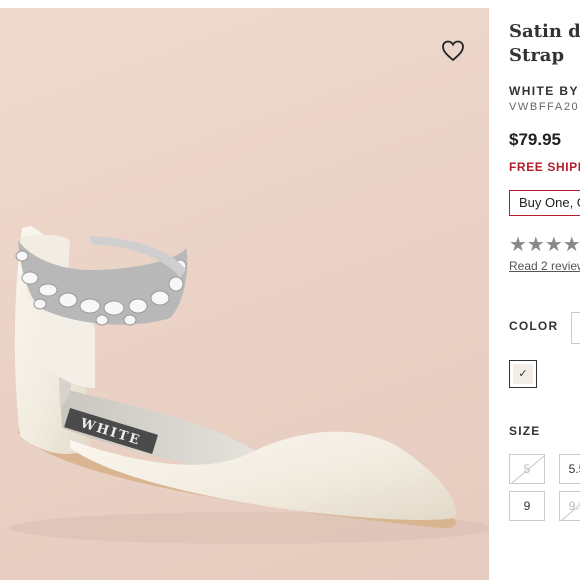 The image size is (580, 580). What do you see at coordinates (544, 266) in the screenshot?
I see `read-reviews-link: Read 2 reviews` at bounding box center [544, 266].